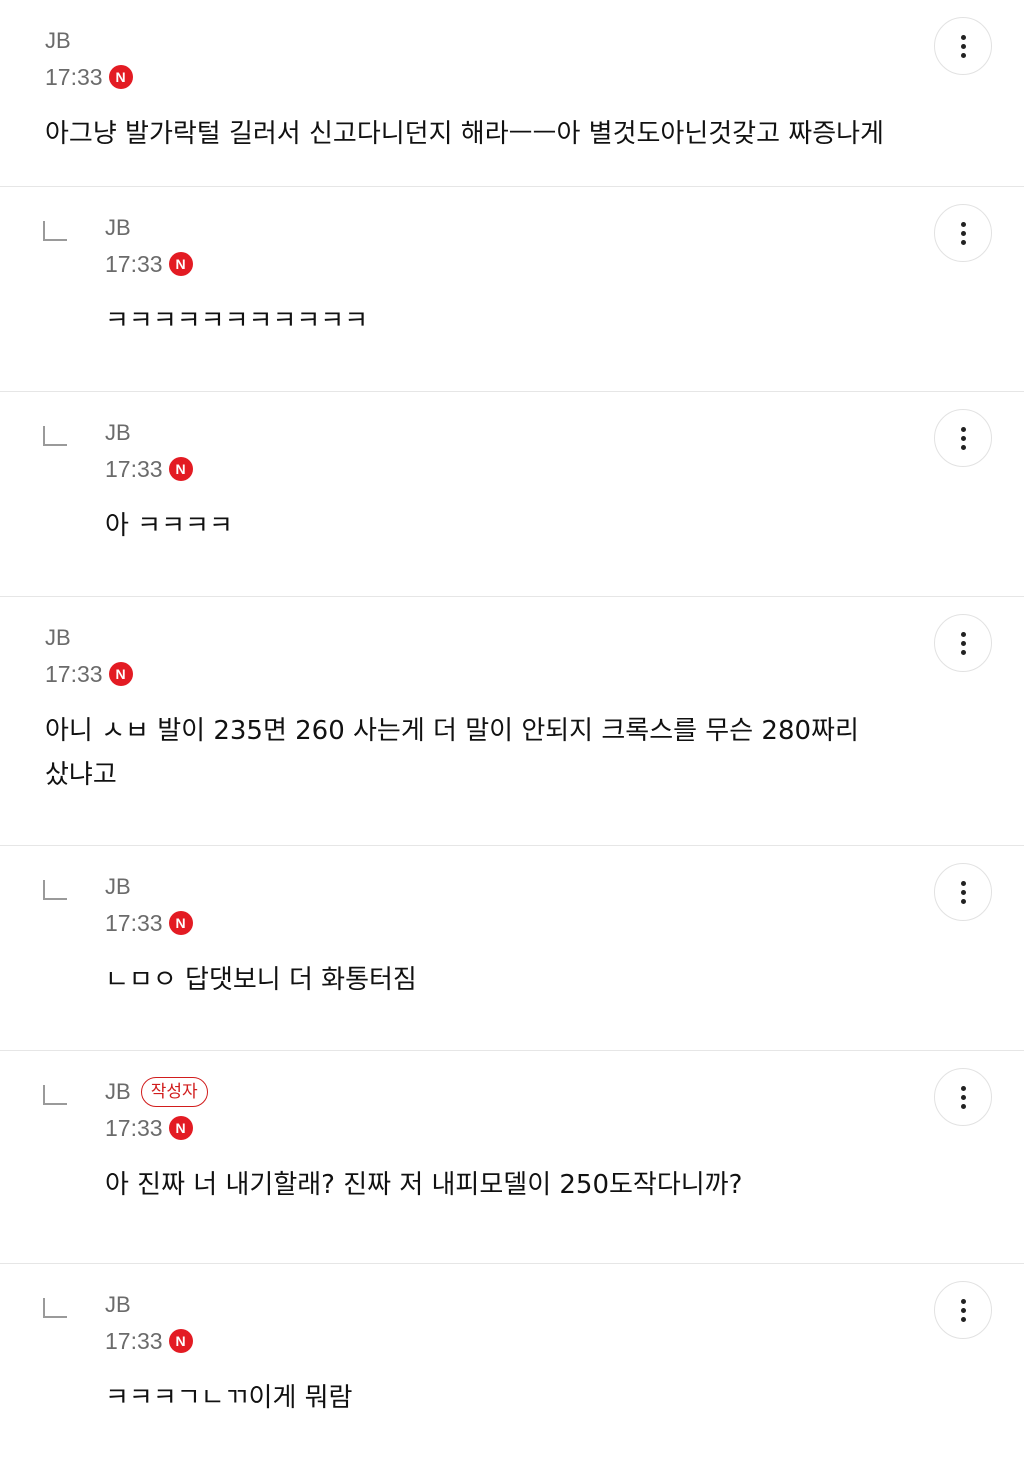 This screenshot has height=1467, width=1024. I want to click on comment-text: 아 진짜 너 내기할래? 진짜 저 내피모델이 250도작다니까?, so click(424, 1185).